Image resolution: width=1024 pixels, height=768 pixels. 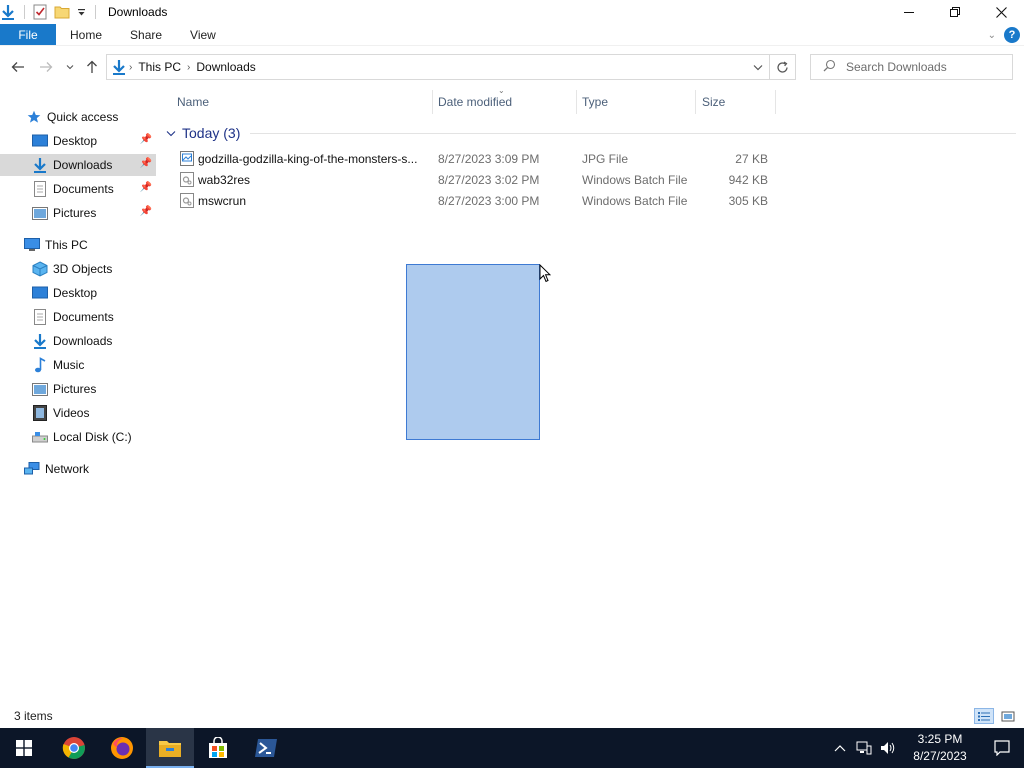 What do you see at coordinates (70, 67) in the screenshot?
I see `recent-locations-chevron-icon` at bounding box center [70, 67].